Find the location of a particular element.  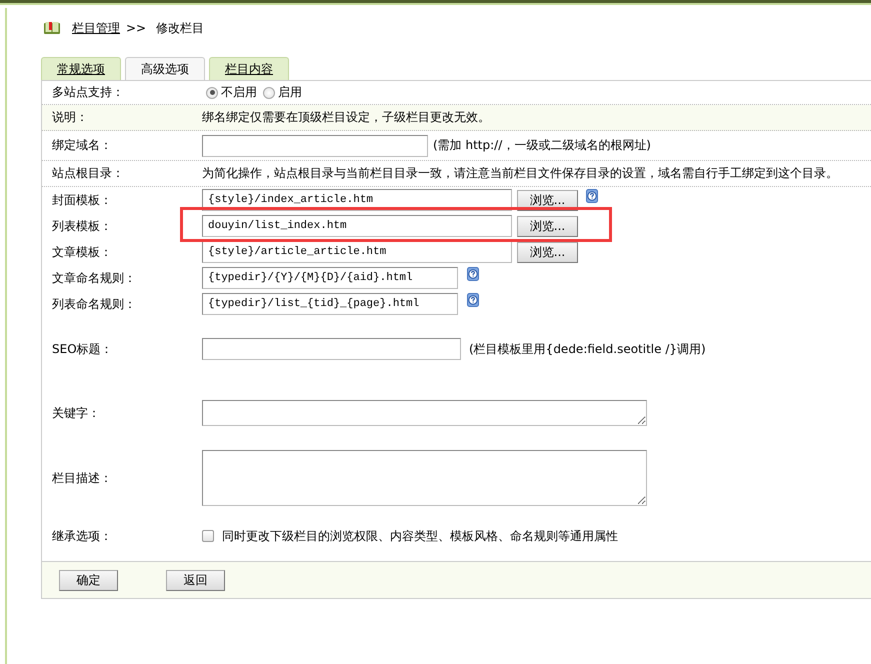

field-label: 列表模板： is located at coordinates (82, 226).